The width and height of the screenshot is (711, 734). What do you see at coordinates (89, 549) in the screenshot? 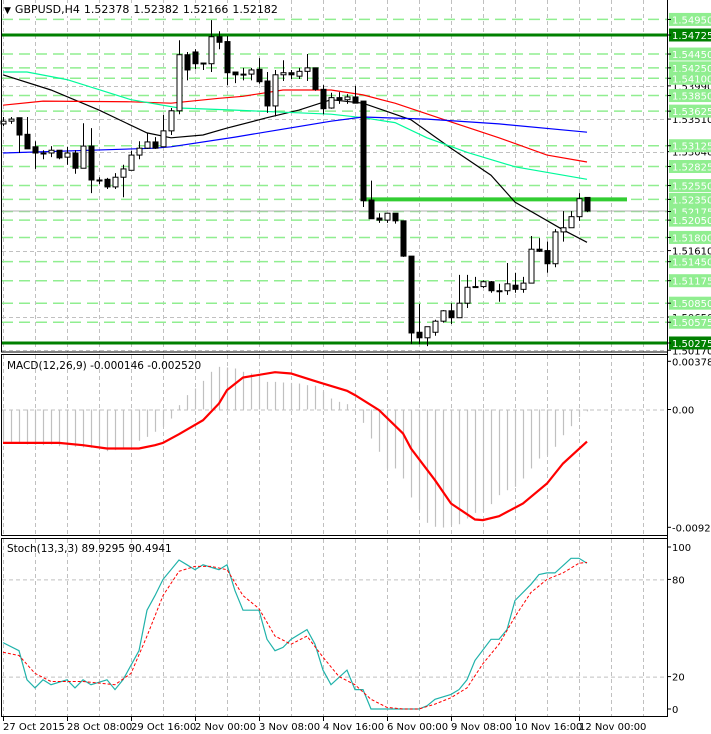
I see `stoch-label: Stoch(13,3,3) 89.9295 90.4941` at bounding box center [89, 549].